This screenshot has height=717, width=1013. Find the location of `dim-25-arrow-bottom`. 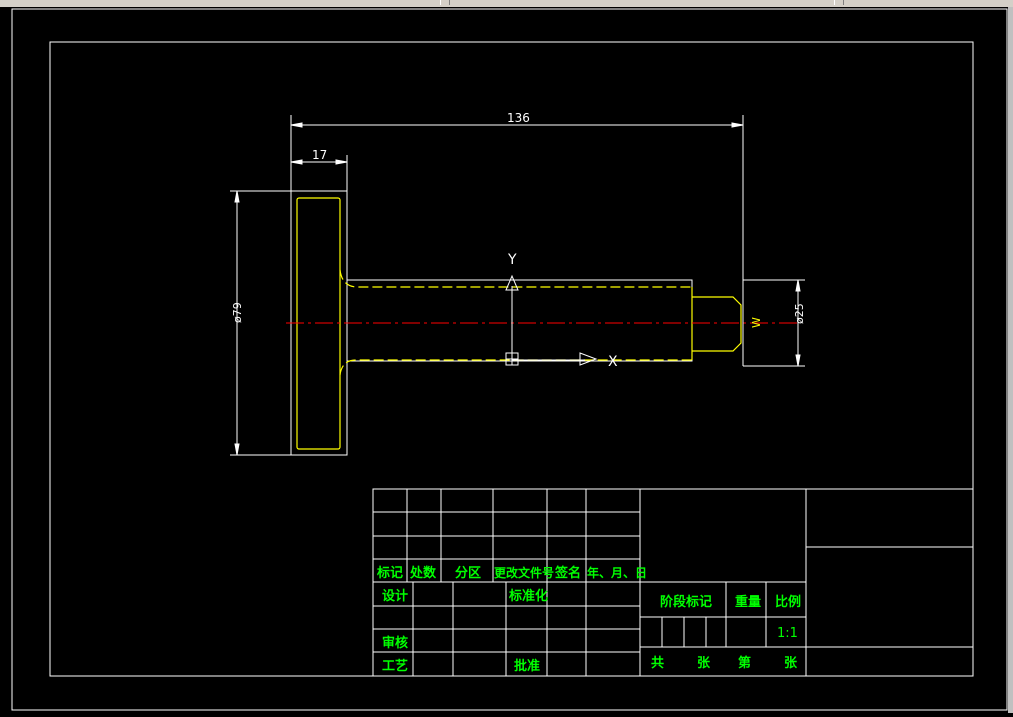

dim-25-arrow-bottom is located at coordinates (798, 360).